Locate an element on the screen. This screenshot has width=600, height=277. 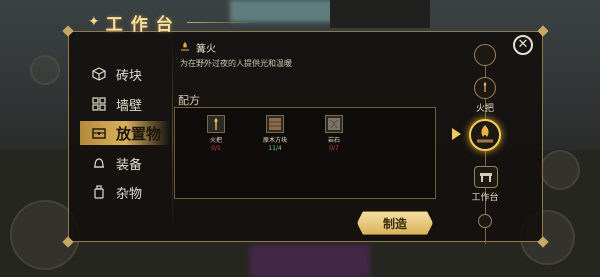
category-walls: 墙壁 is located at coordinates (125, 104).